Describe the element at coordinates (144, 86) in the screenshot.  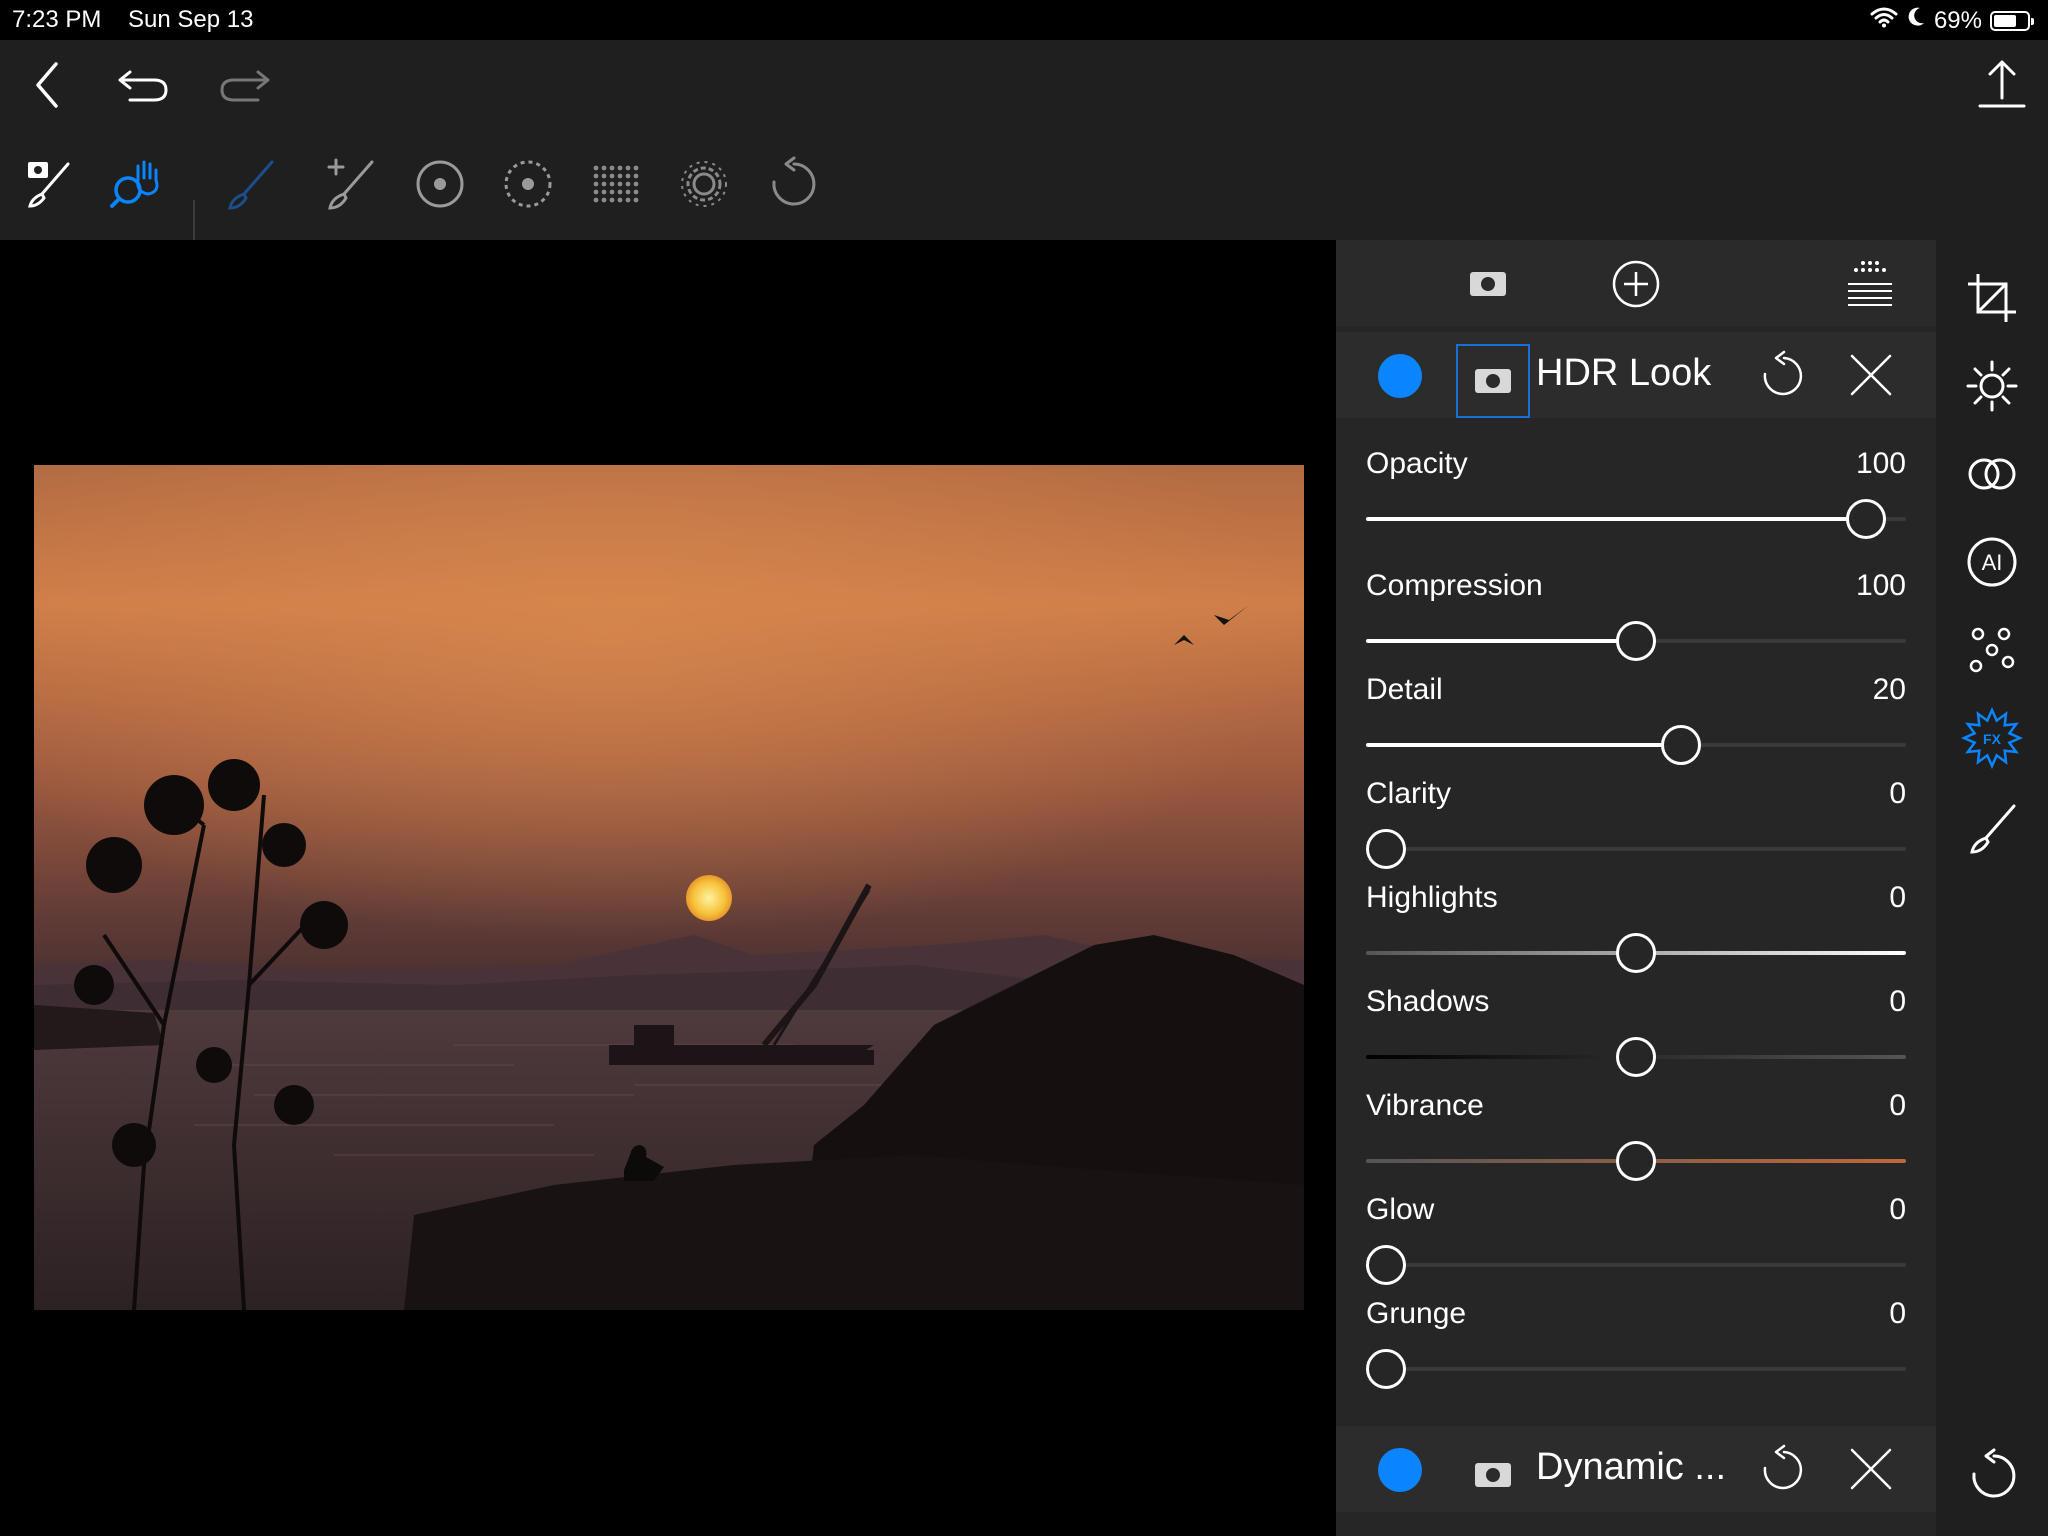
I see `undo-icon` at that location.